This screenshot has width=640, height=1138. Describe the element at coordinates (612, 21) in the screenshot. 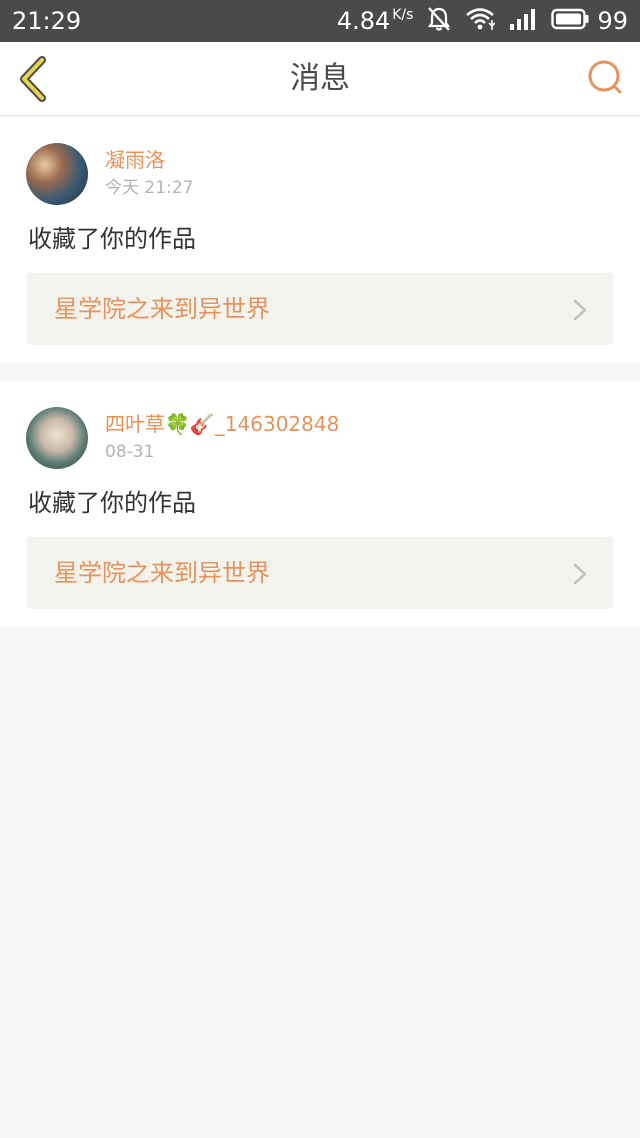

I see `battery-level: 99` at that location.